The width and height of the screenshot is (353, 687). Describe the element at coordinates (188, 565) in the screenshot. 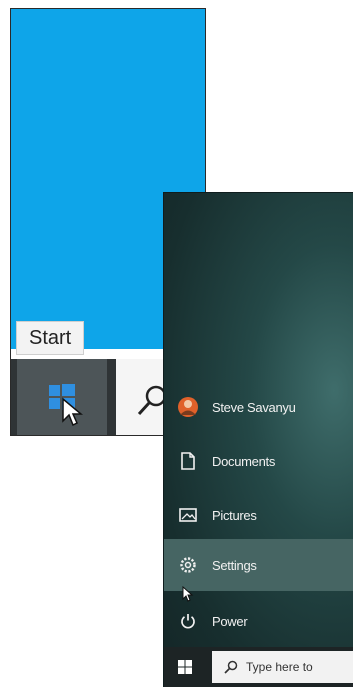

I see `gear-icon` at that location.